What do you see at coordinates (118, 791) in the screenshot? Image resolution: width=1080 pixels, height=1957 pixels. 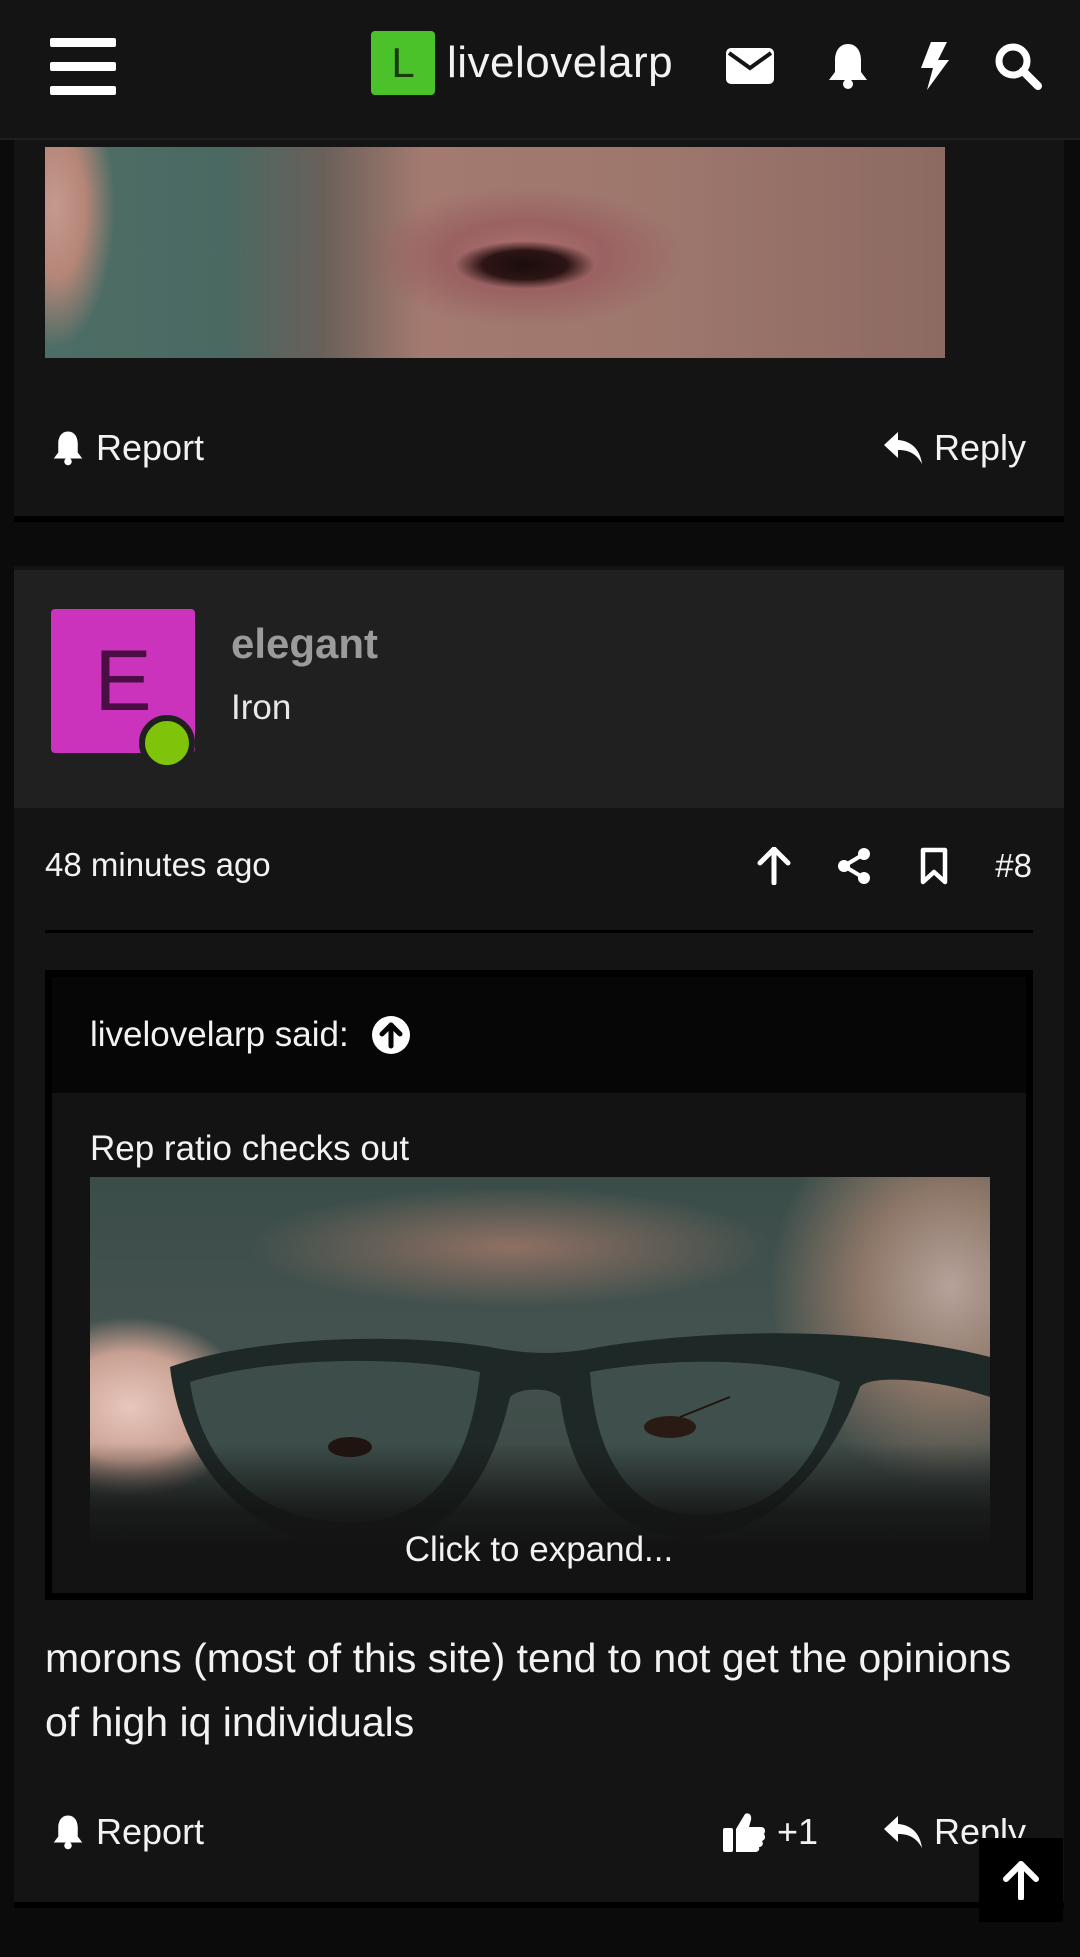 I see `header-pointer` at bounding box center [118, 791].